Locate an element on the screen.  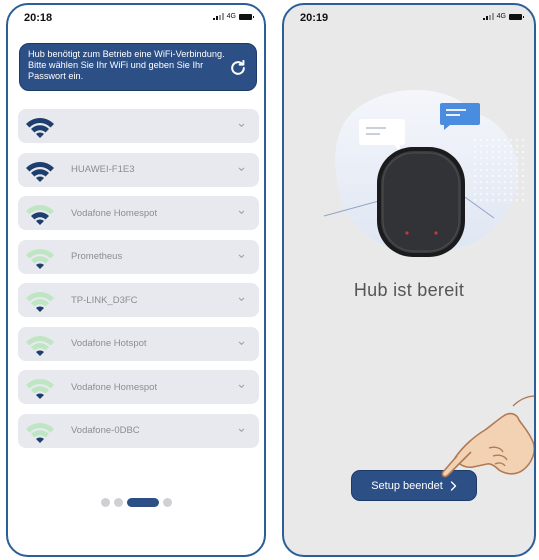
wifi-network-item is located at coordinates (138, 126).